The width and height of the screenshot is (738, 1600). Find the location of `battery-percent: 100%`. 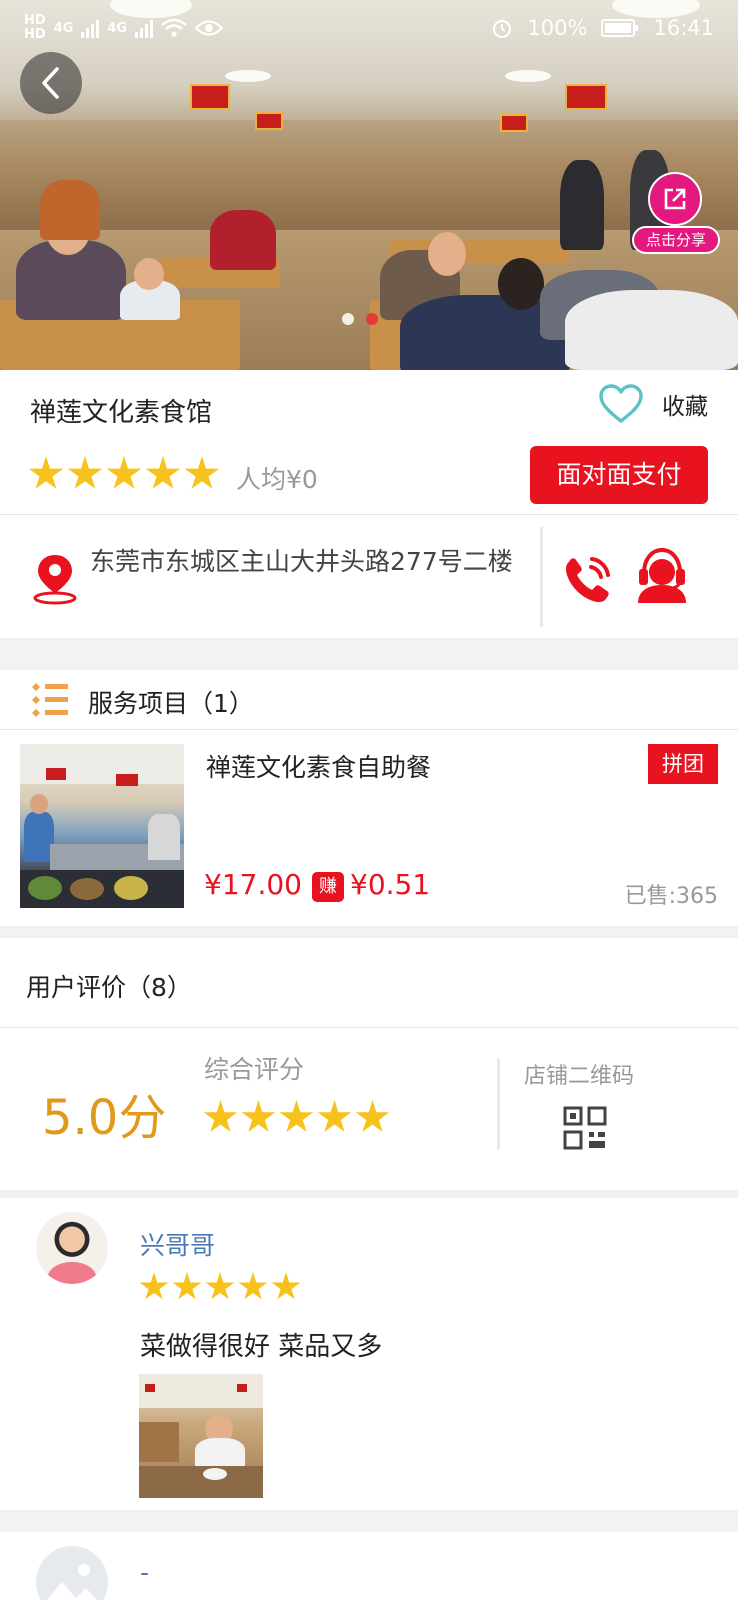

battery-percent: 100% is located at coordinates (557, 28).